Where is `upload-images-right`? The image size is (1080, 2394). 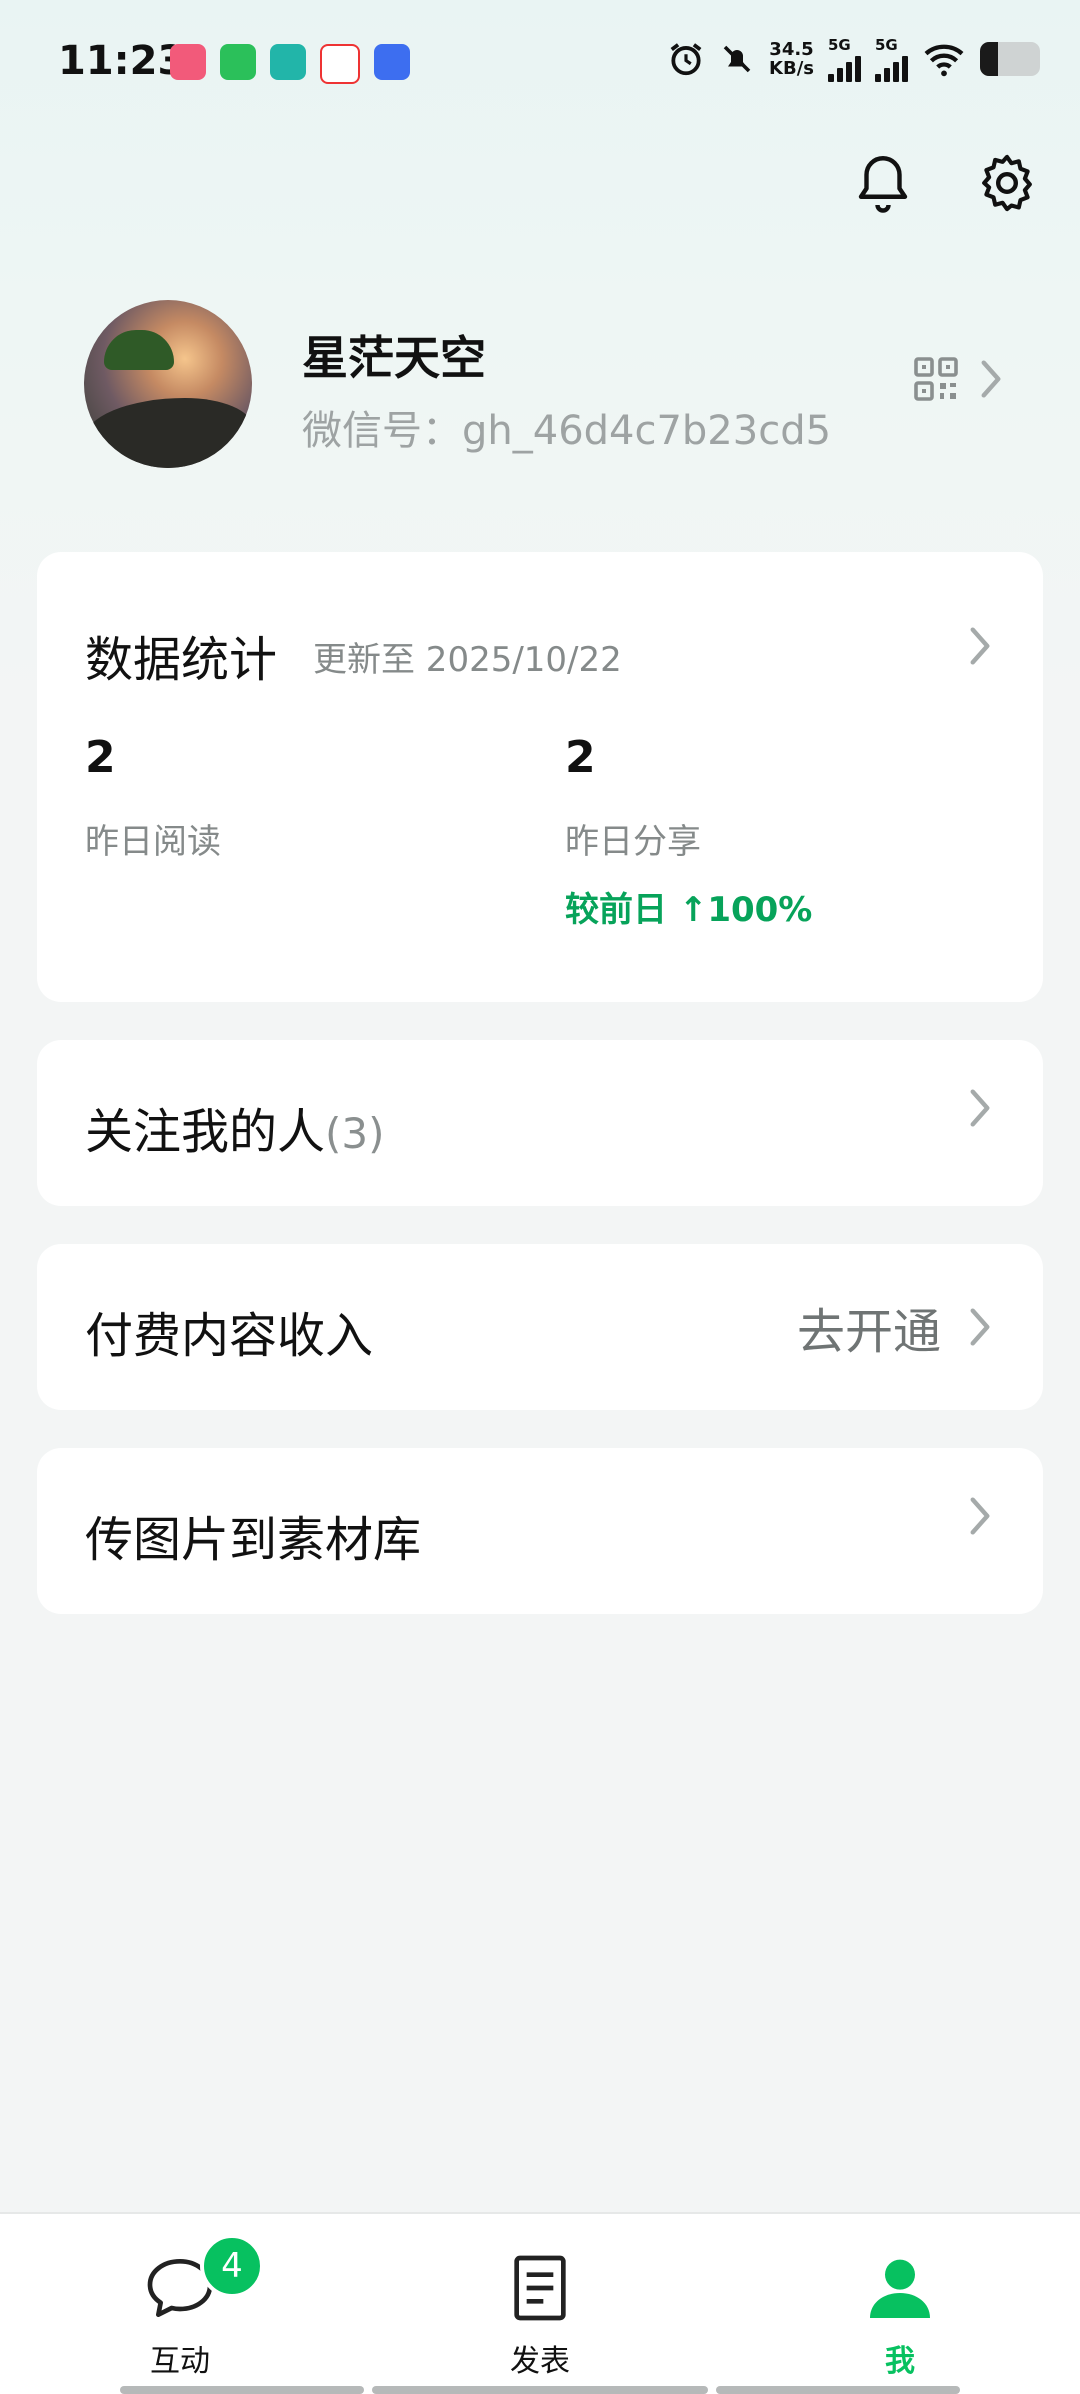
upload-images-right is located at coordinates (980, 1516).